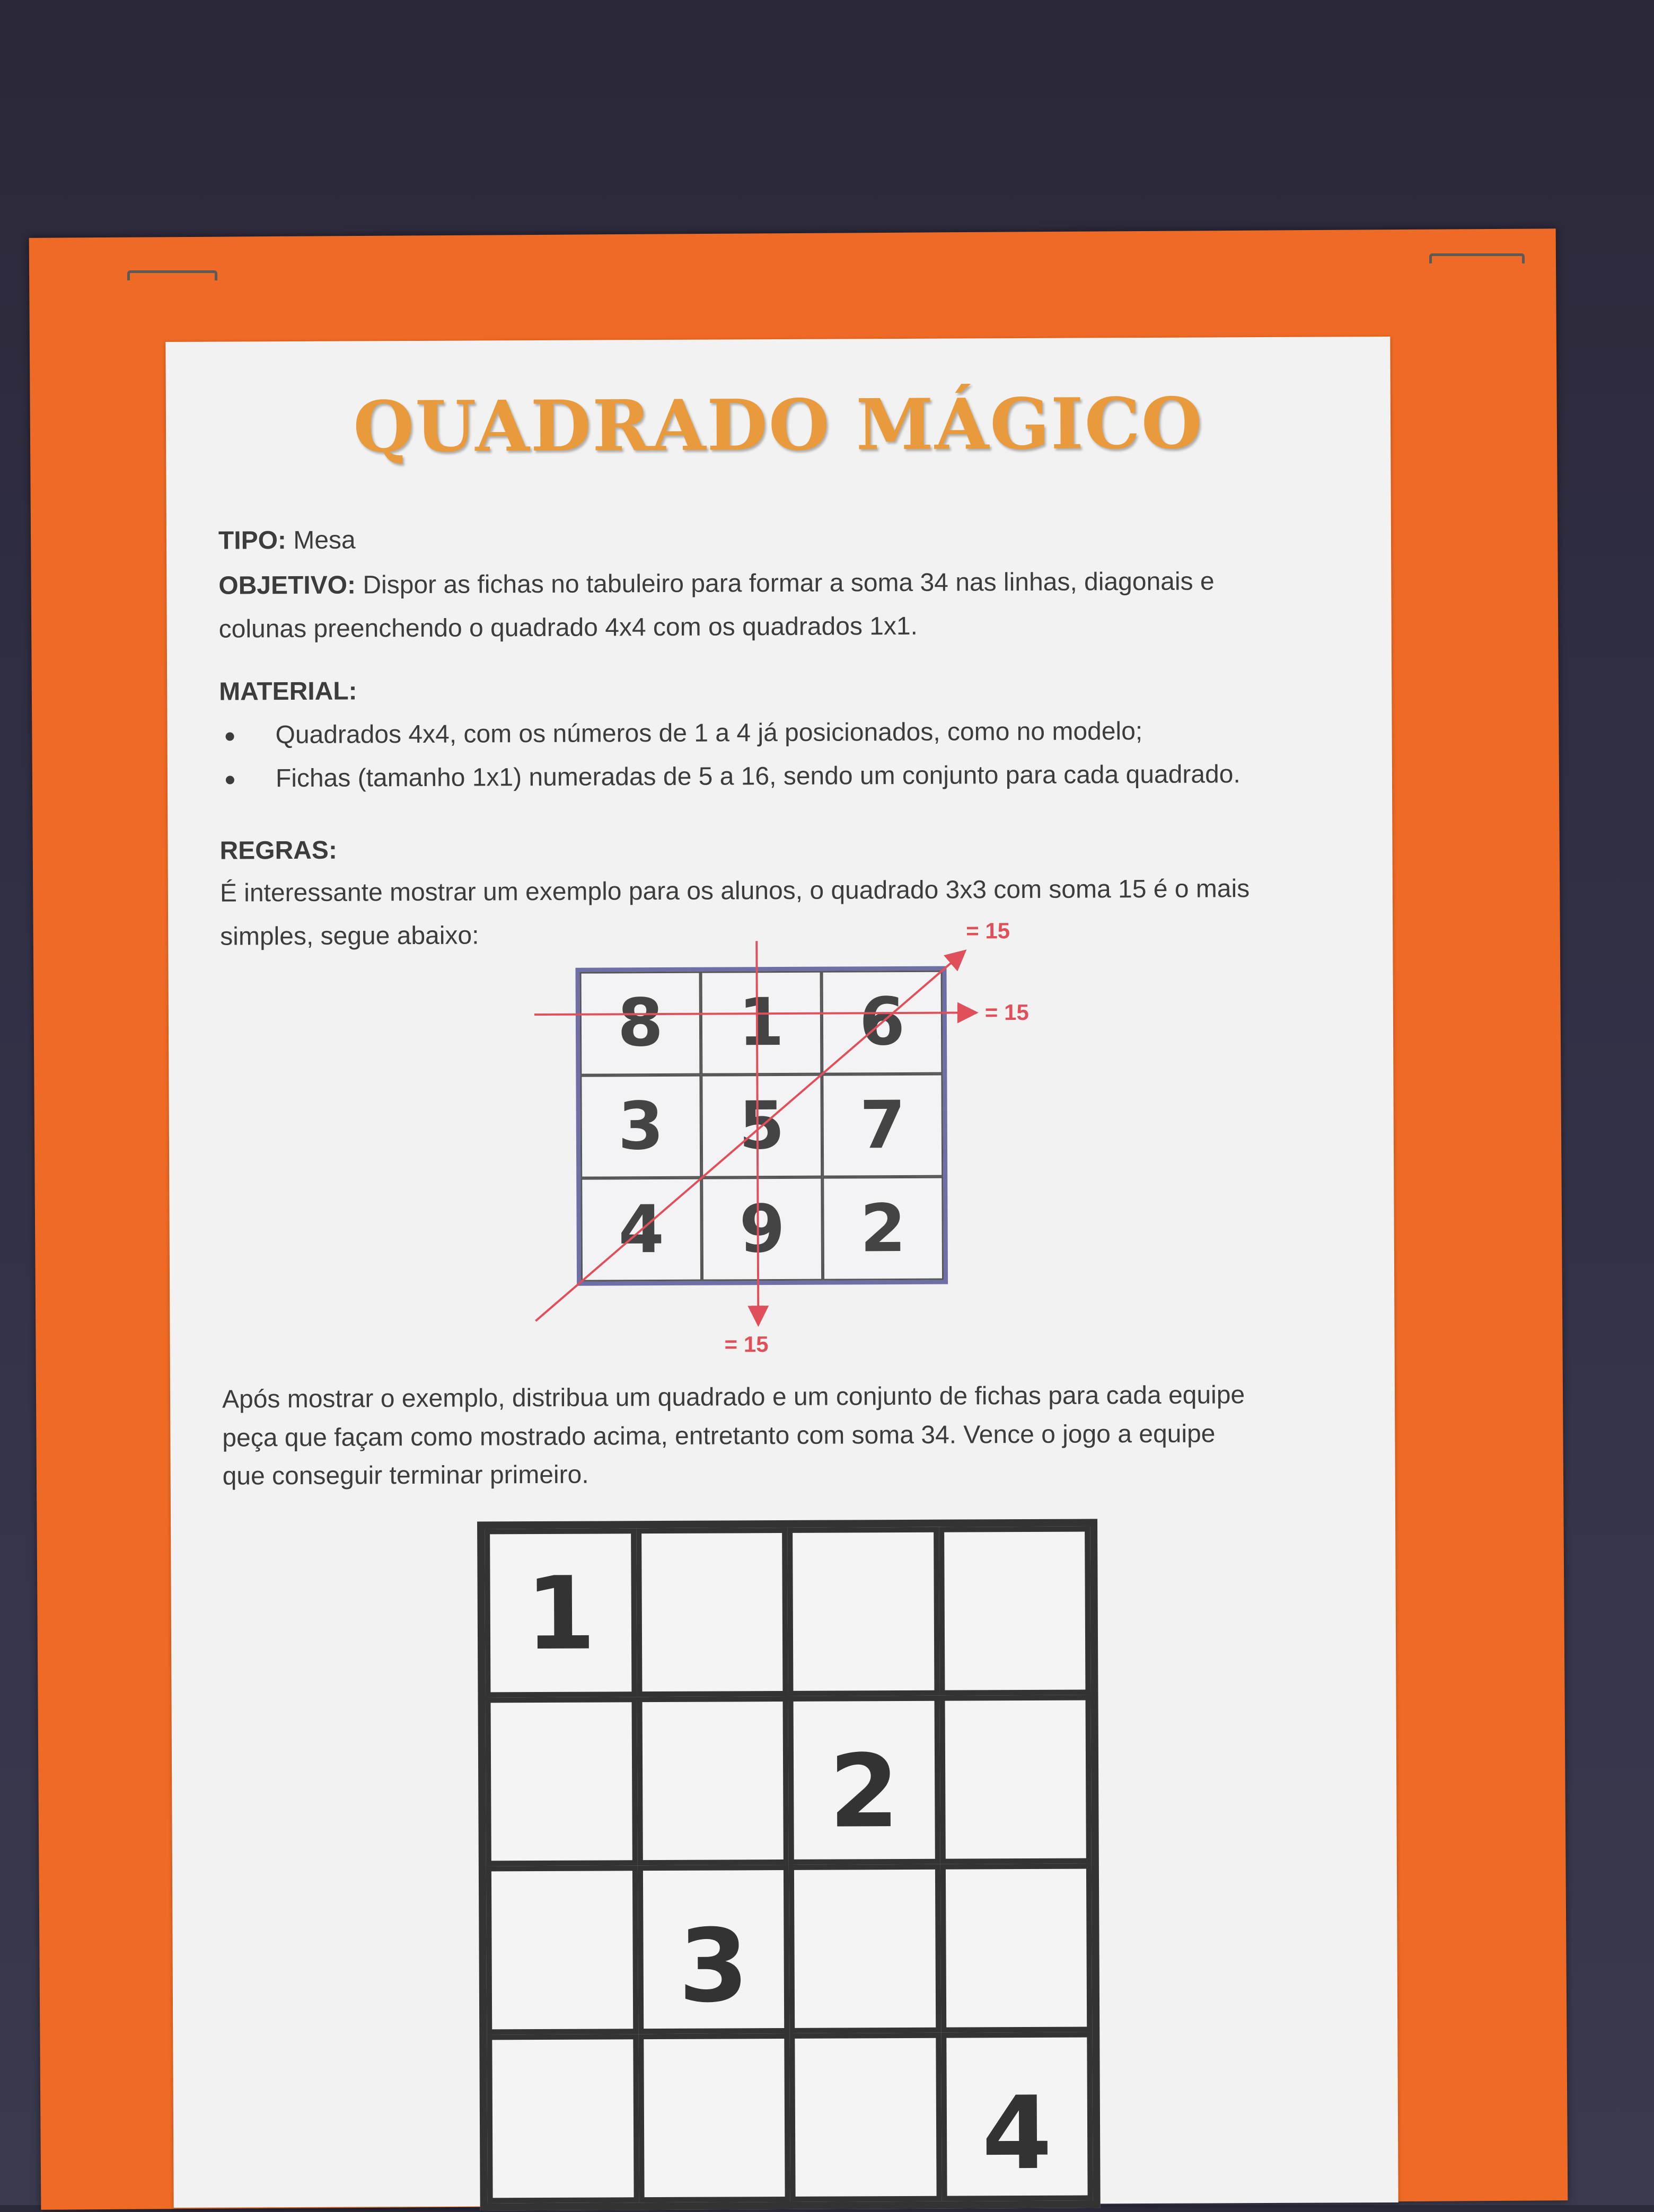  Describe the element at coordinates (640, 1023) in the screenshot. I see `example-cell: 8` at that location.